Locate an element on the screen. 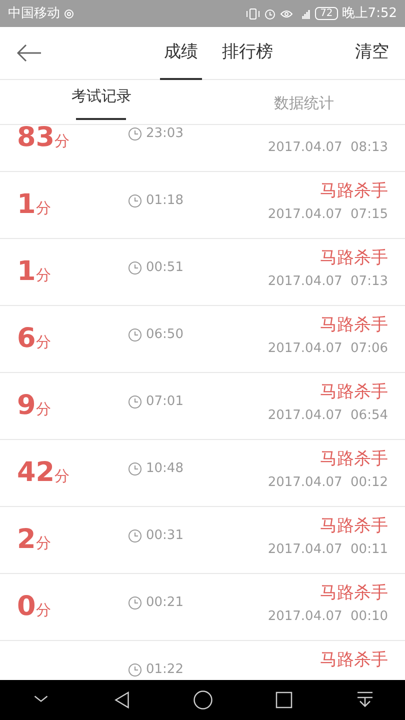 The image size is (405, 720). header-tab: 排行榜 is located at coordinates (247, 53).